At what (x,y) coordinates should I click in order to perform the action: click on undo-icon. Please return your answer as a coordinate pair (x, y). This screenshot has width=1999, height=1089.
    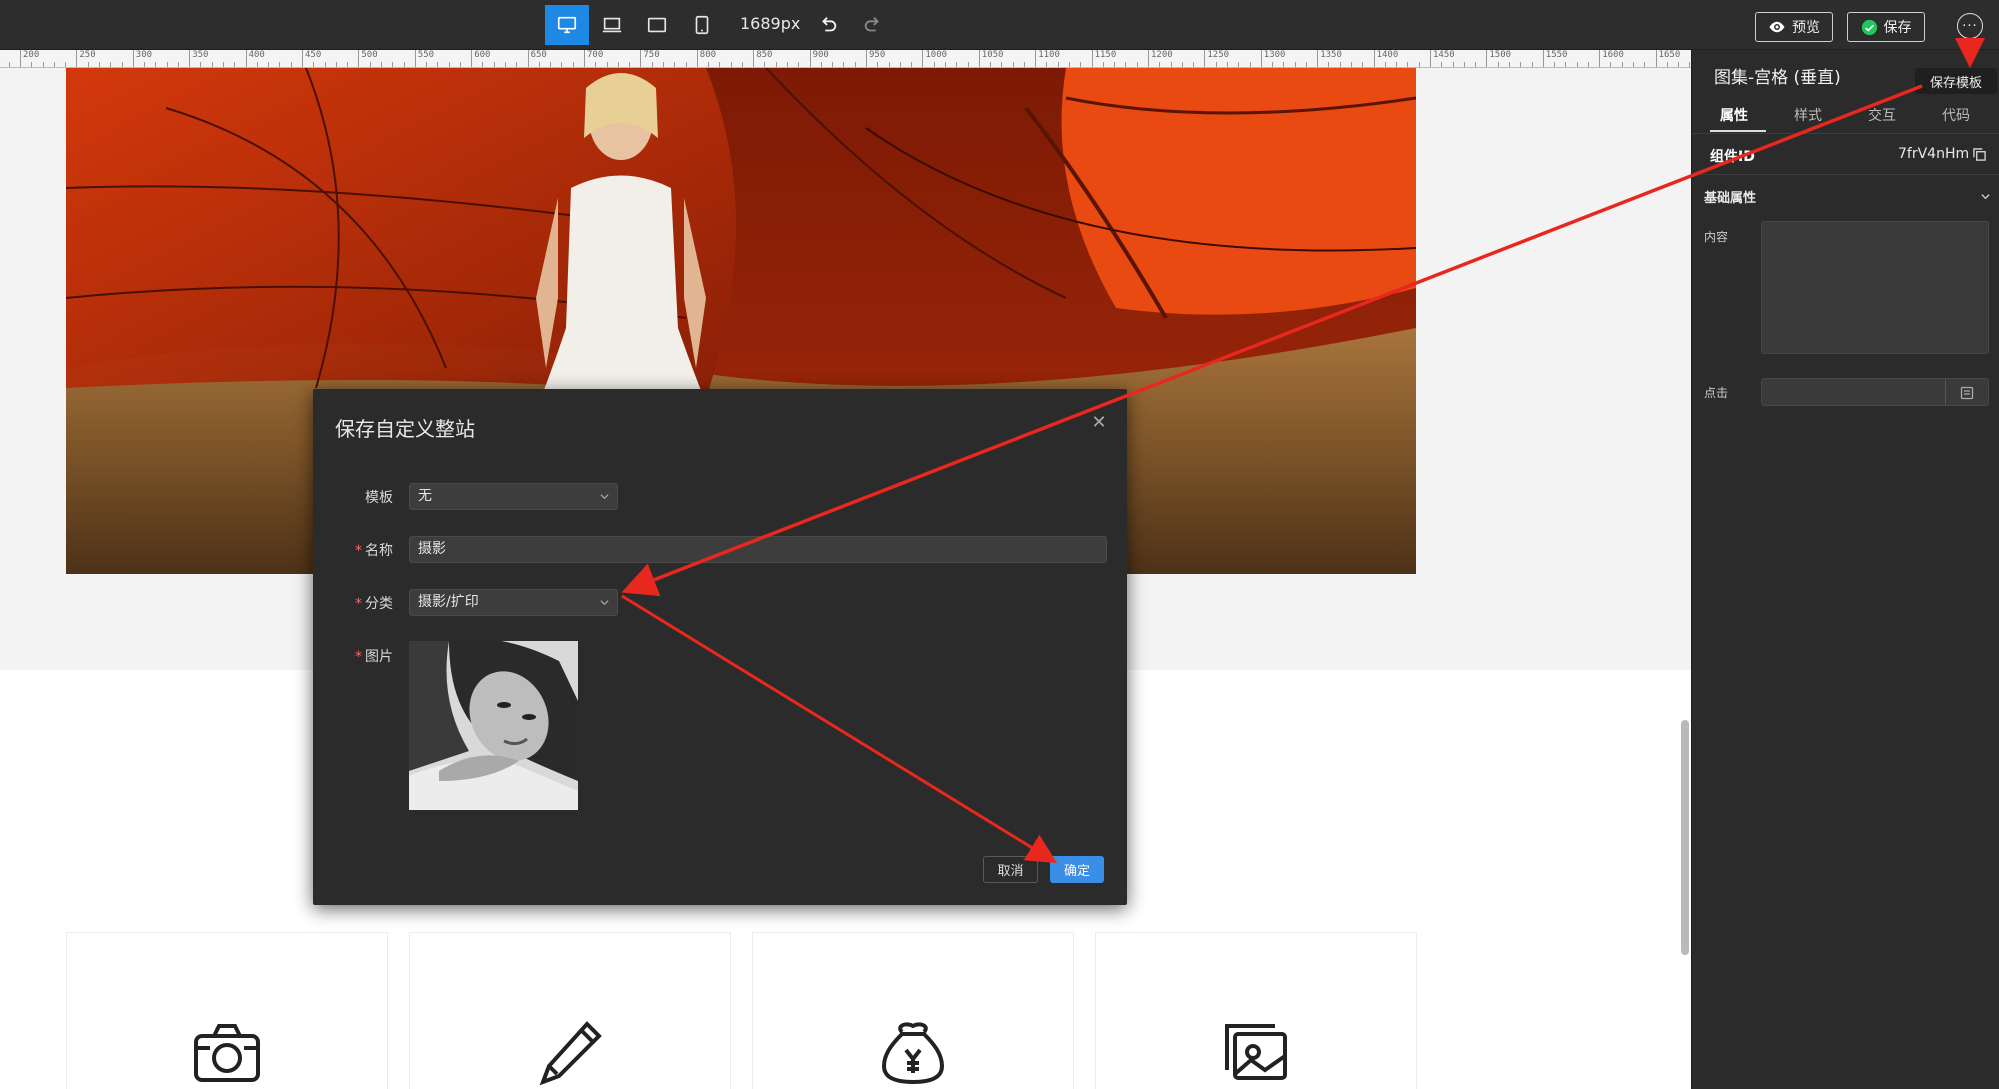
    Looking at the image, I should click on (829, 24).